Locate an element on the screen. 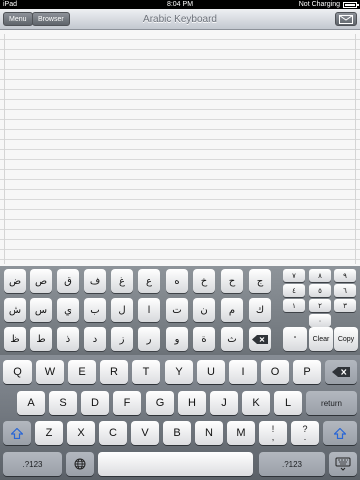  arabic-key: و is located at coordinates (177, 339).